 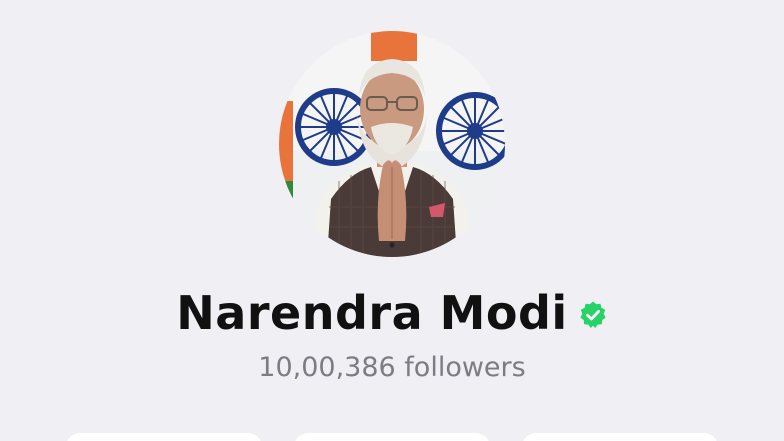 I want to click on profile-photo, so click(x=392, y=144).